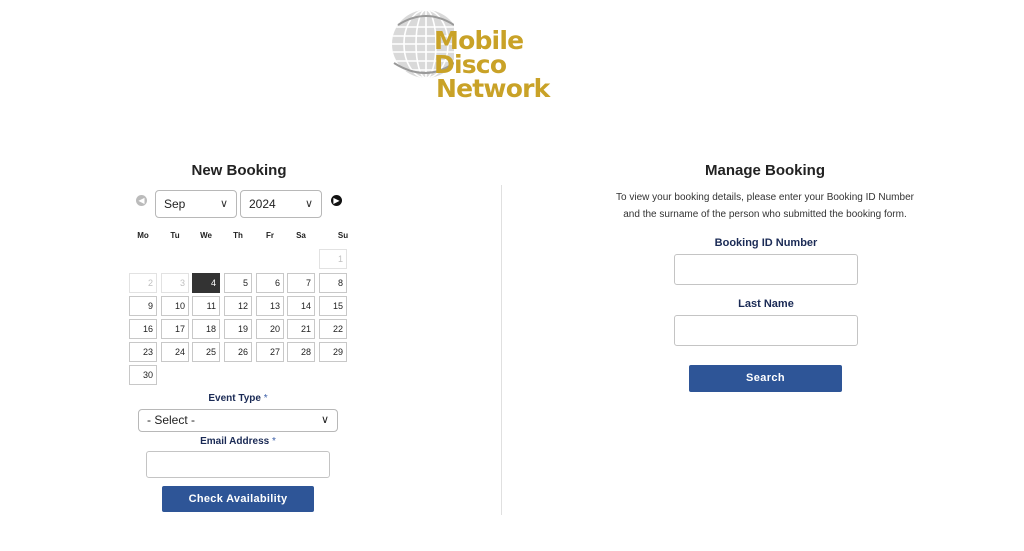  What do you see at coordinates (238, 499) in the screenshot?
I see `check-availability-button: Check Availability` at bounding box center [238, 499].